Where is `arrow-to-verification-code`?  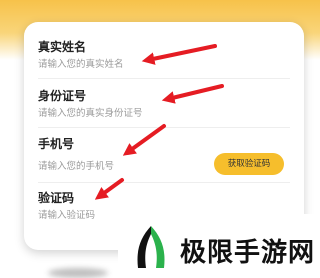
arrow-to-verification-code is located at coordinates (109, 189).